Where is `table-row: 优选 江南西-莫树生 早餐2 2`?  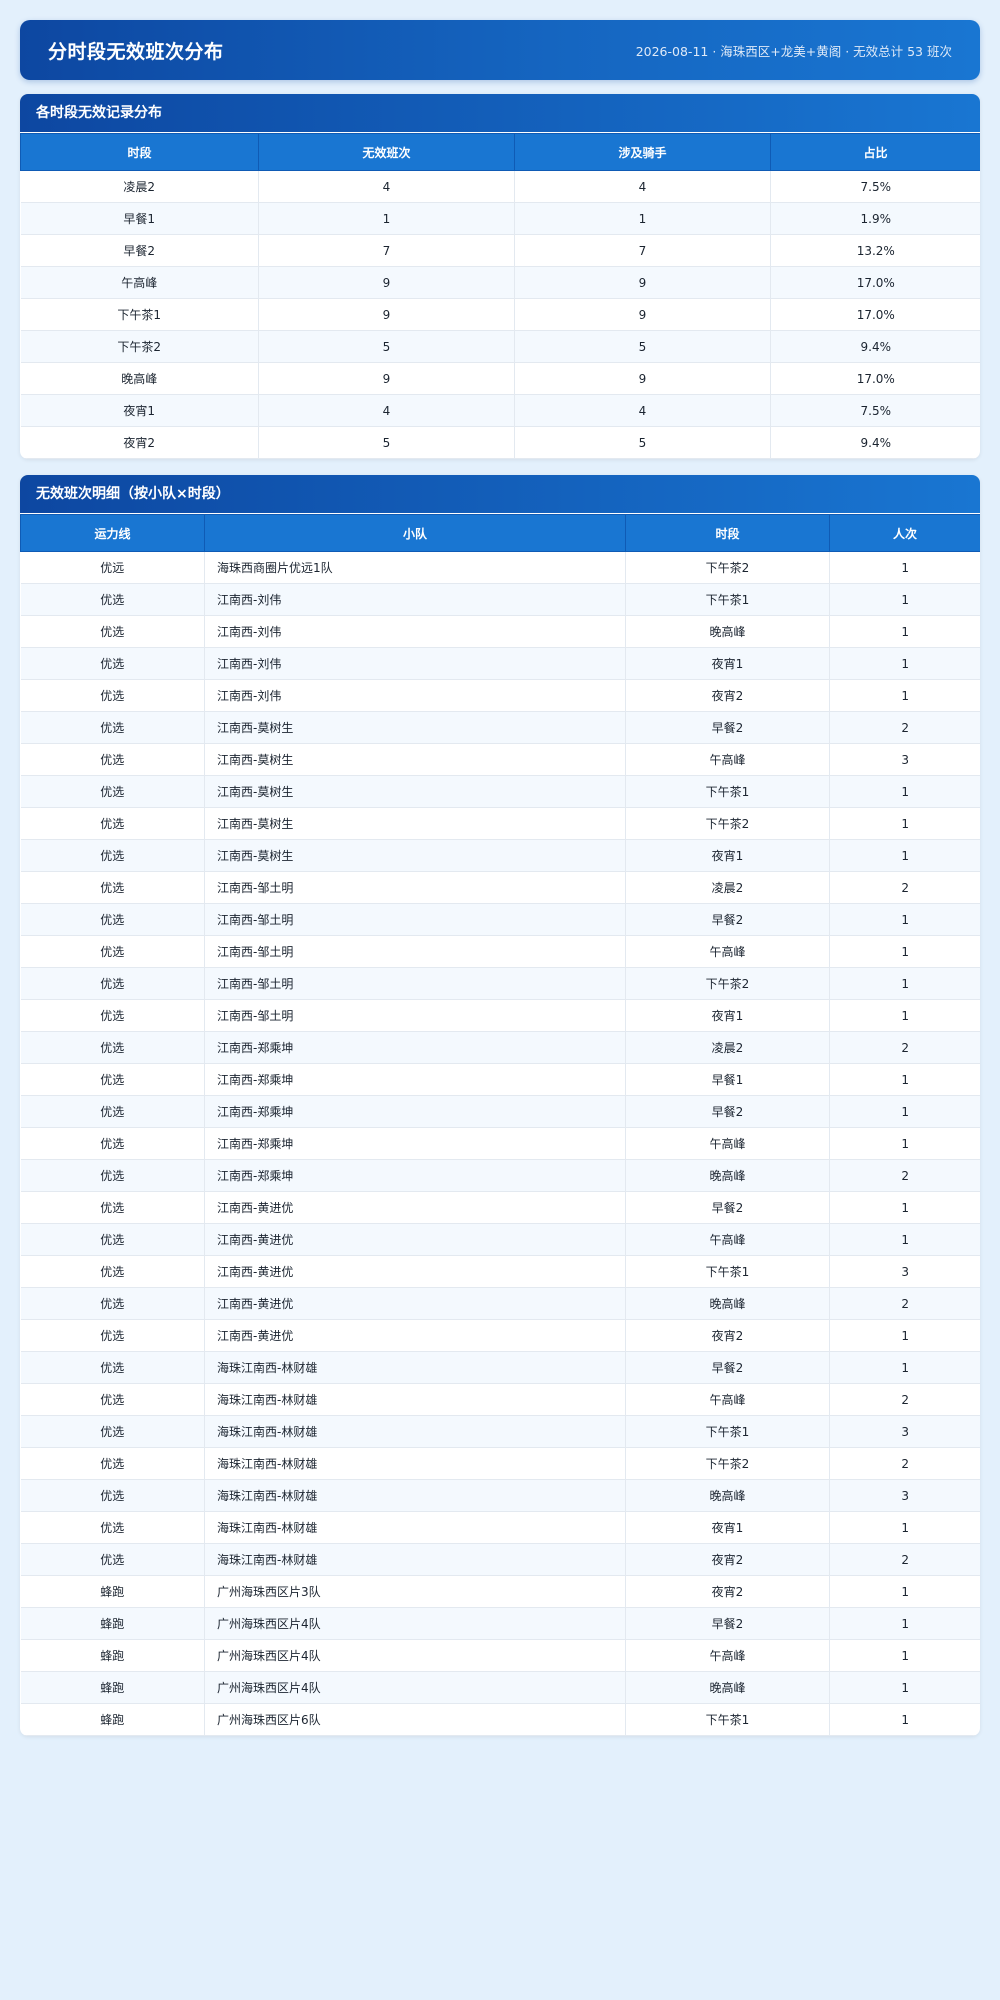
table-row: 优选 江南西-莫树生 早餐2 2 is located at coordinates (500, 727).